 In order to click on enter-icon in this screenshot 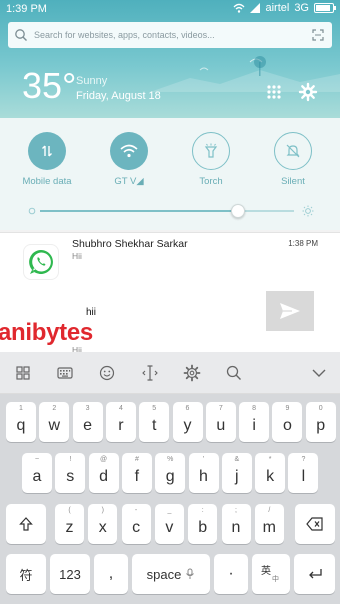, I will do `click(315, 574)`.